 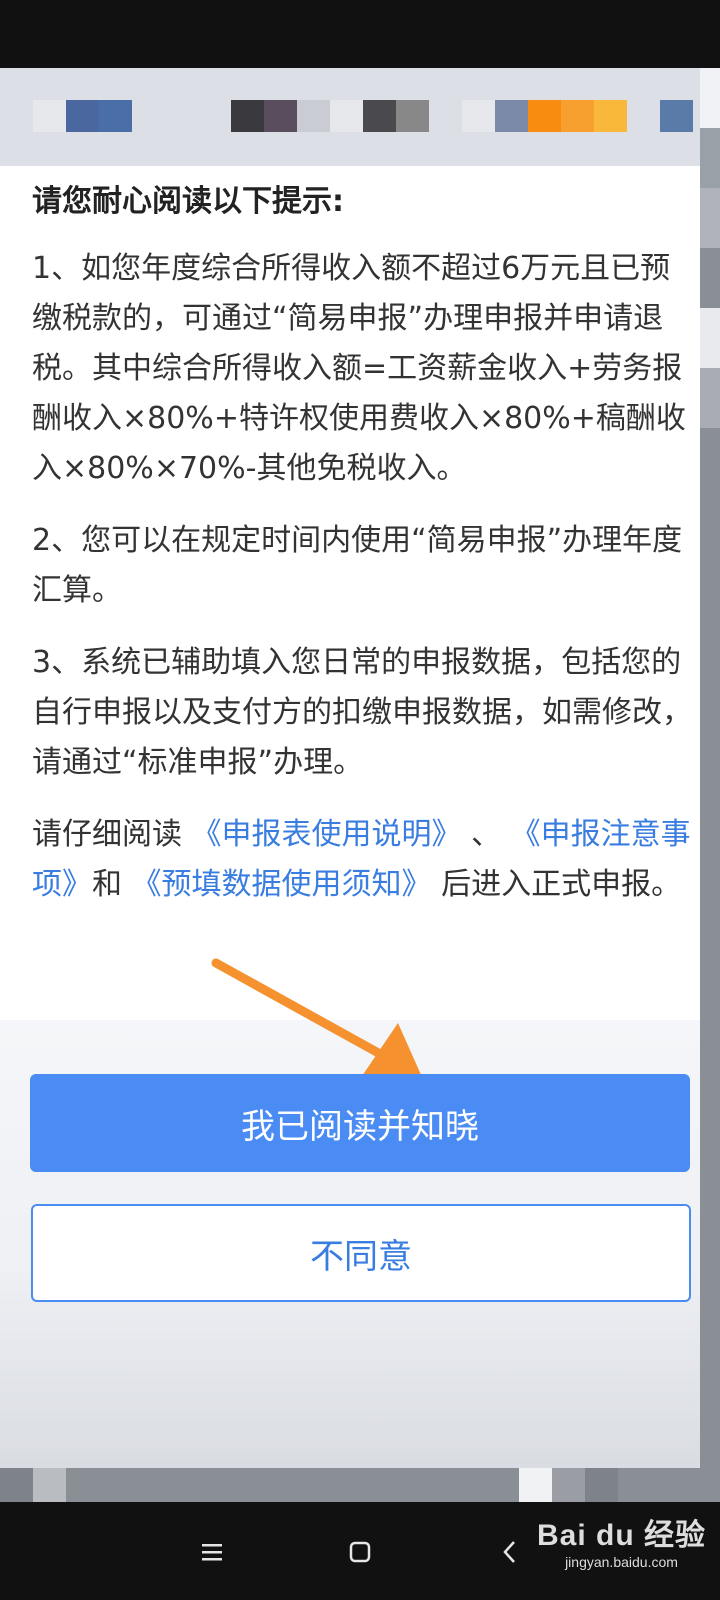 What do you see at coordinates (360, 1485) in the screenshot?
I see `blurred-background-footer` at bounding box center [360, 1485].